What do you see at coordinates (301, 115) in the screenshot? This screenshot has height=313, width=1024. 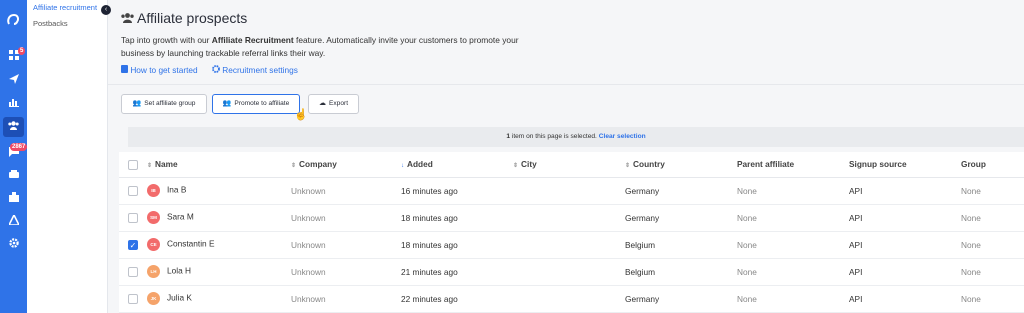 I see `pointer-cursor-icon: ☝` at bounding box center [301, 115].